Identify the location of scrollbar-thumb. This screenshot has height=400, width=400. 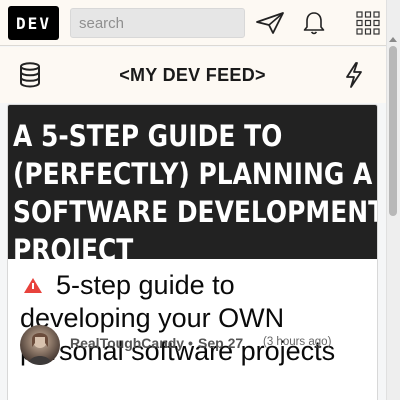
(393, 131).